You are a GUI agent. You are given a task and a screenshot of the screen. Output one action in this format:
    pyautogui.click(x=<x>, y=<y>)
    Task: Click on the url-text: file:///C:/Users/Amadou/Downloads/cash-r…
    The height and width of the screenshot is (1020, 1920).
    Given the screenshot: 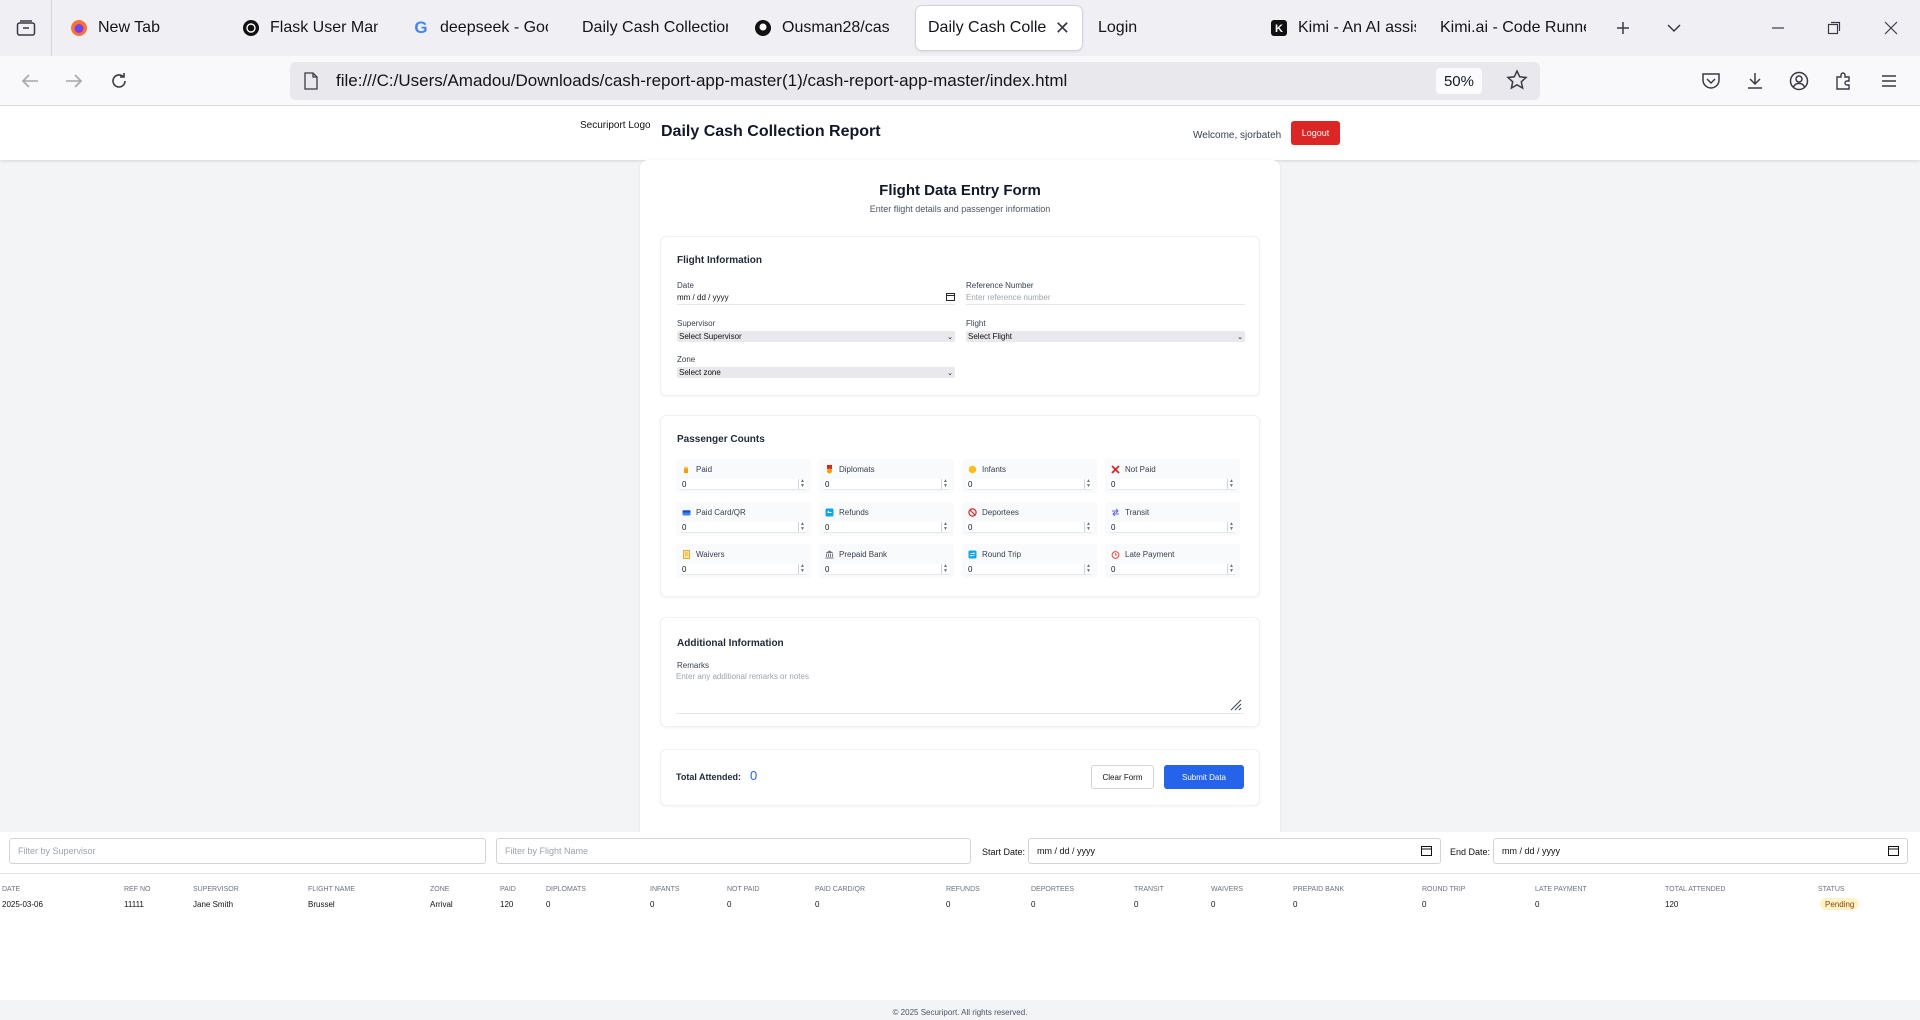 What is the action you would take?
    pyautogui.click(x=701, y=81)
    